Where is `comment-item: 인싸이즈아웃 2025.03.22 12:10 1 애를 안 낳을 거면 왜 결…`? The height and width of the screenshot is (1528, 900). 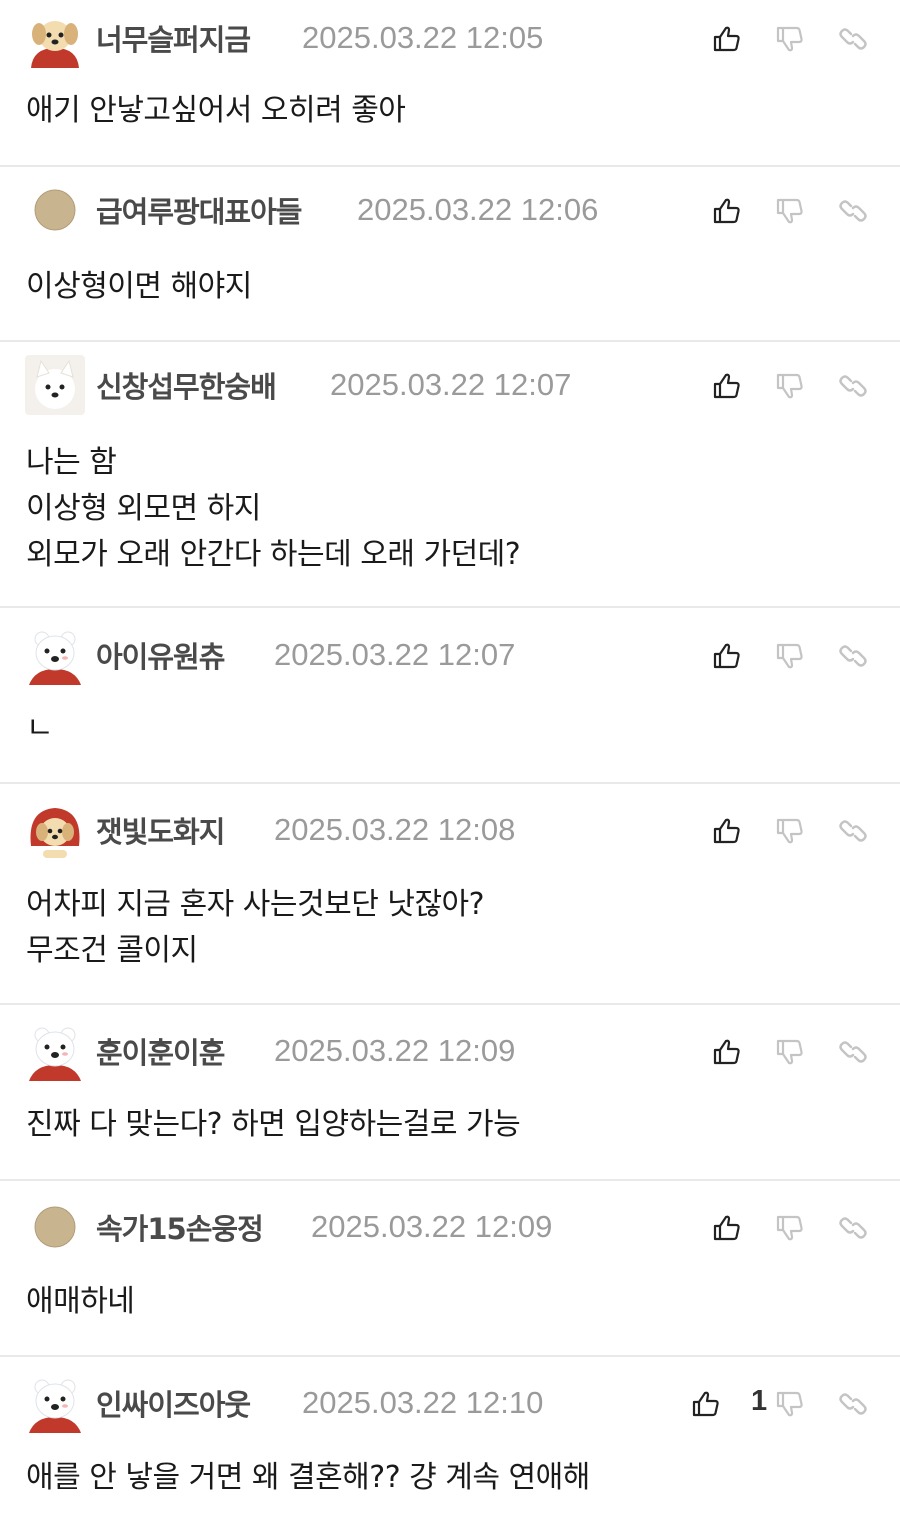
comment-item: 인싸이즈아웃 2025.03.22 12:10 1 애를 안 낳을 거면 왜 결… is located at coordinates (450, 1442).